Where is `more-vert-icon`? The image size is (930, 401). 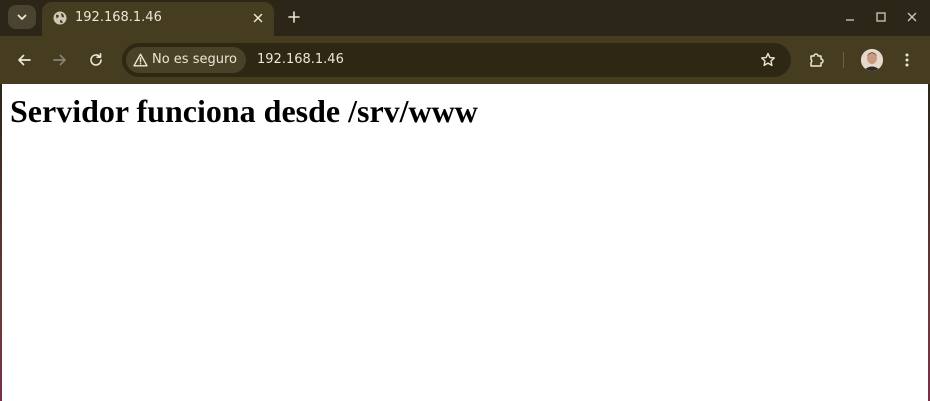
more-vert-icon is located at coordinates (907, 60).